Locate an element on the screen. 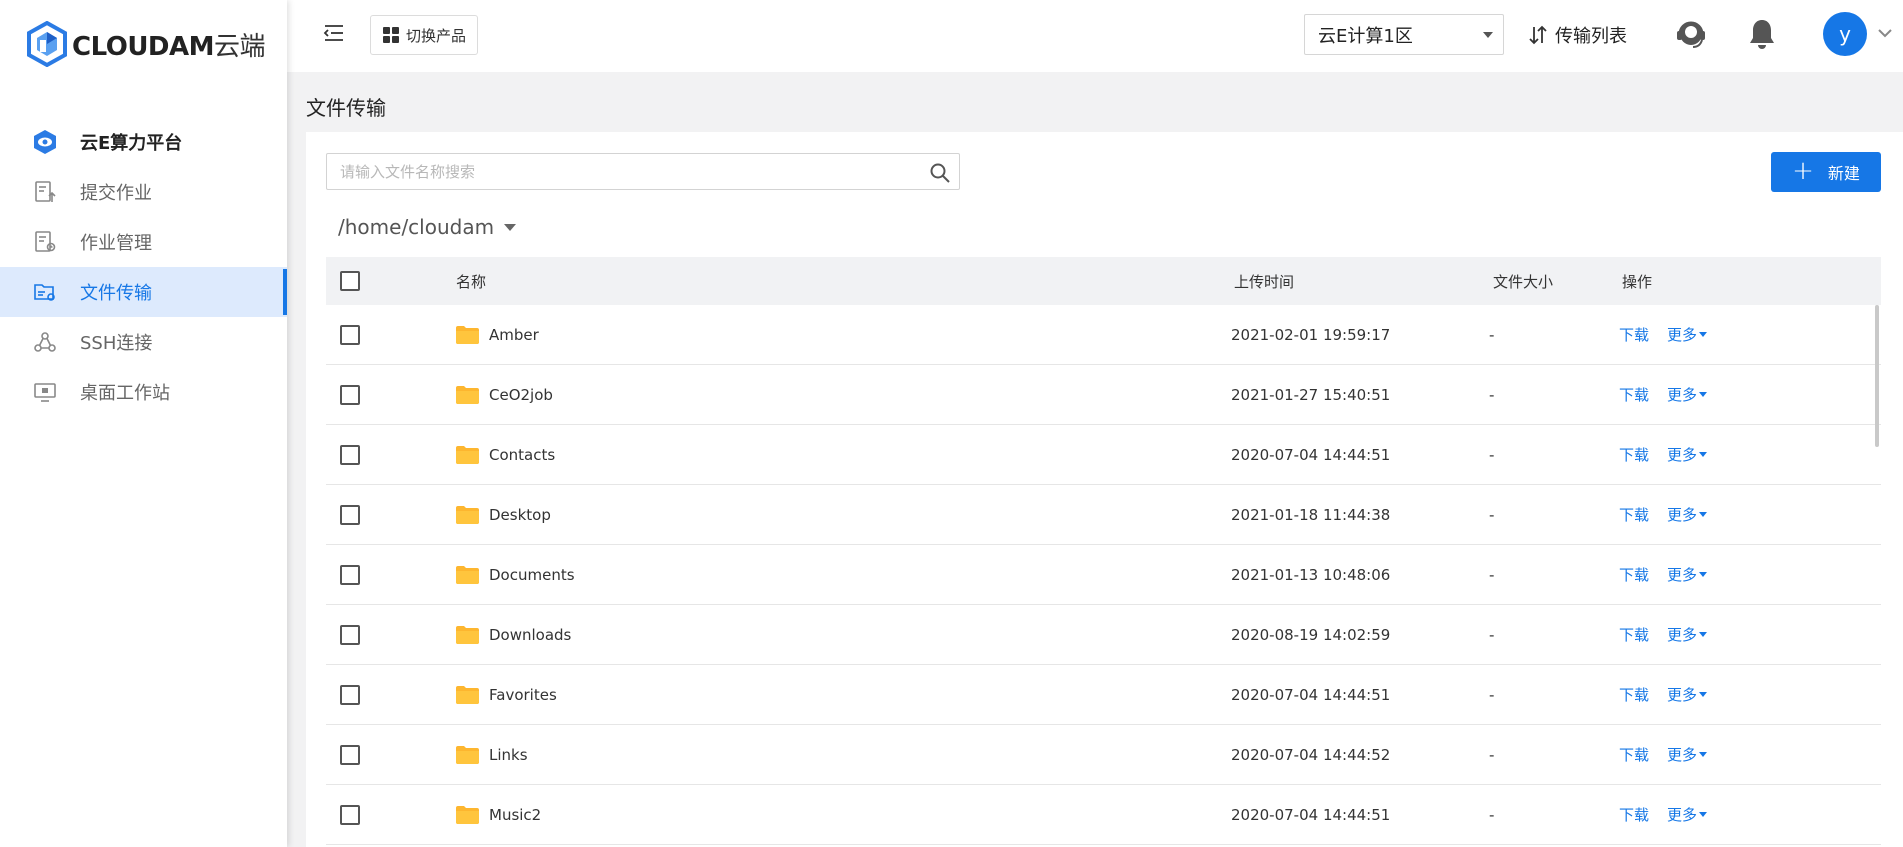 This screenshot has width=1903, height=847. file-name-cell: Downloads is located at coordinates (514, 634).